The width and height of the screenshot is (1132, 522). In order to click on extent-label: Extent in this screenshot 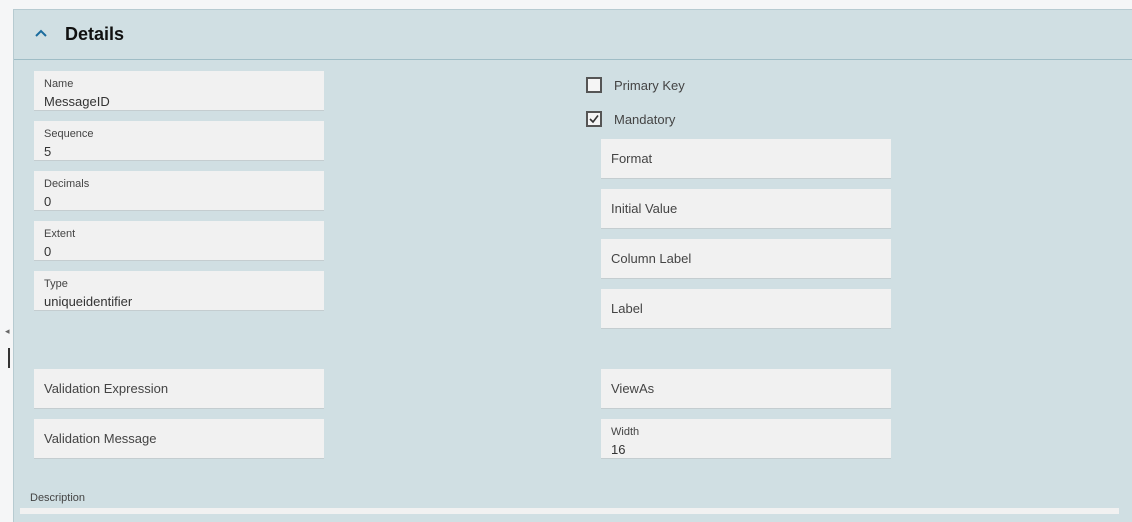, I will do `click(60, 234)`.